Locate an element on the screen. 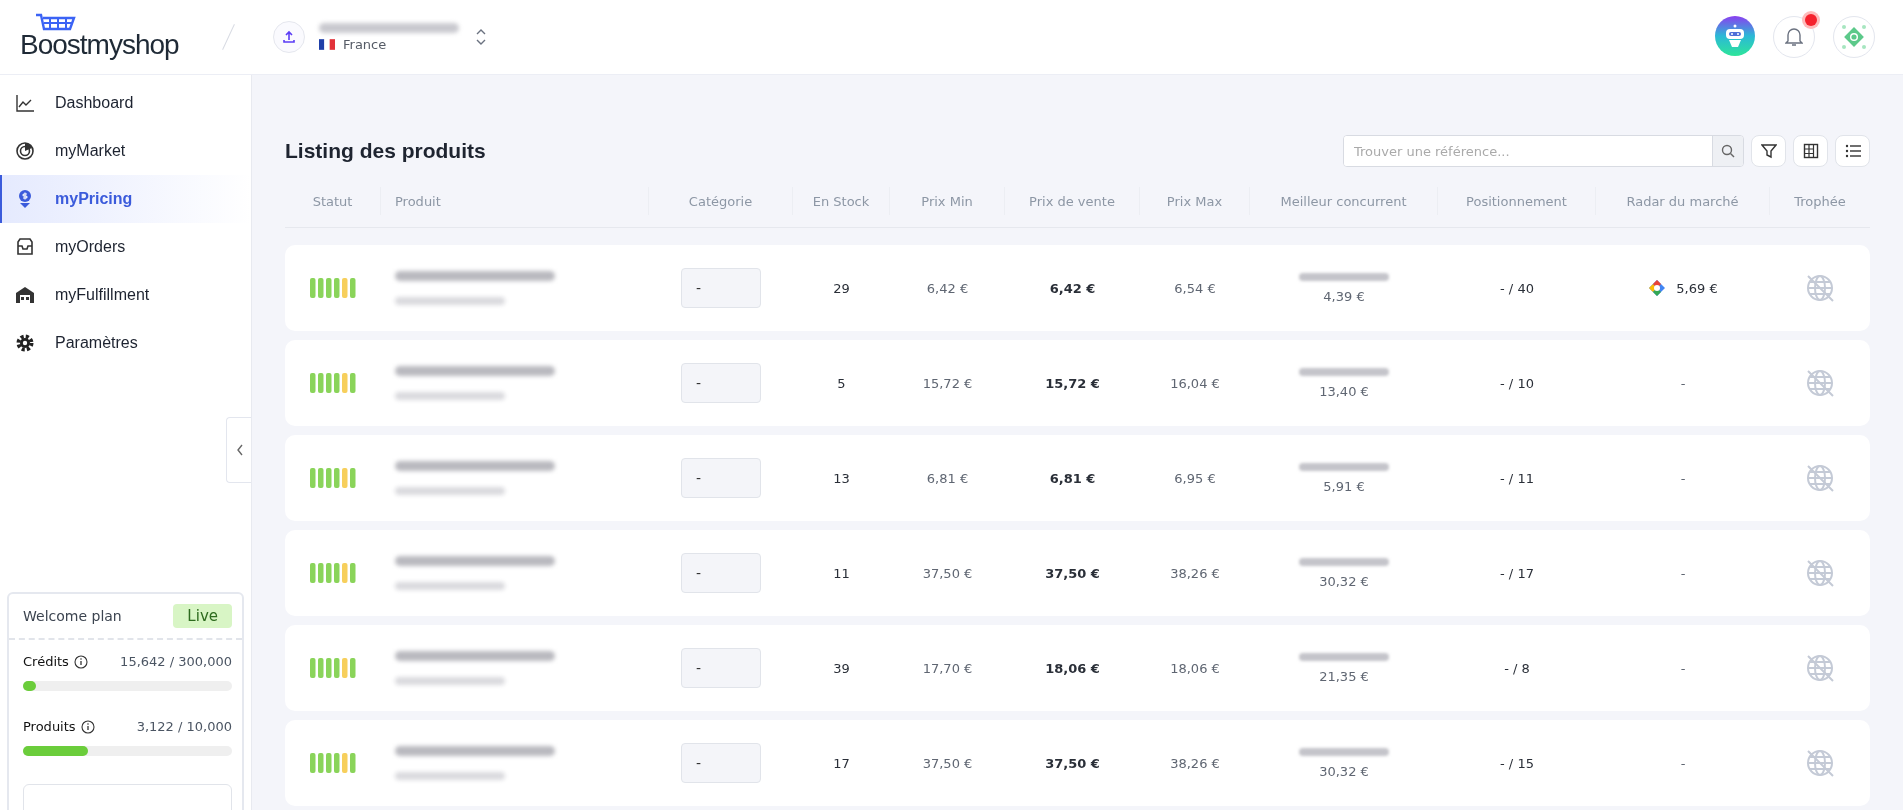 Image resolution: width=1903 pixels, height=810 pixels. upload-button is located at coordinates (289, 37).